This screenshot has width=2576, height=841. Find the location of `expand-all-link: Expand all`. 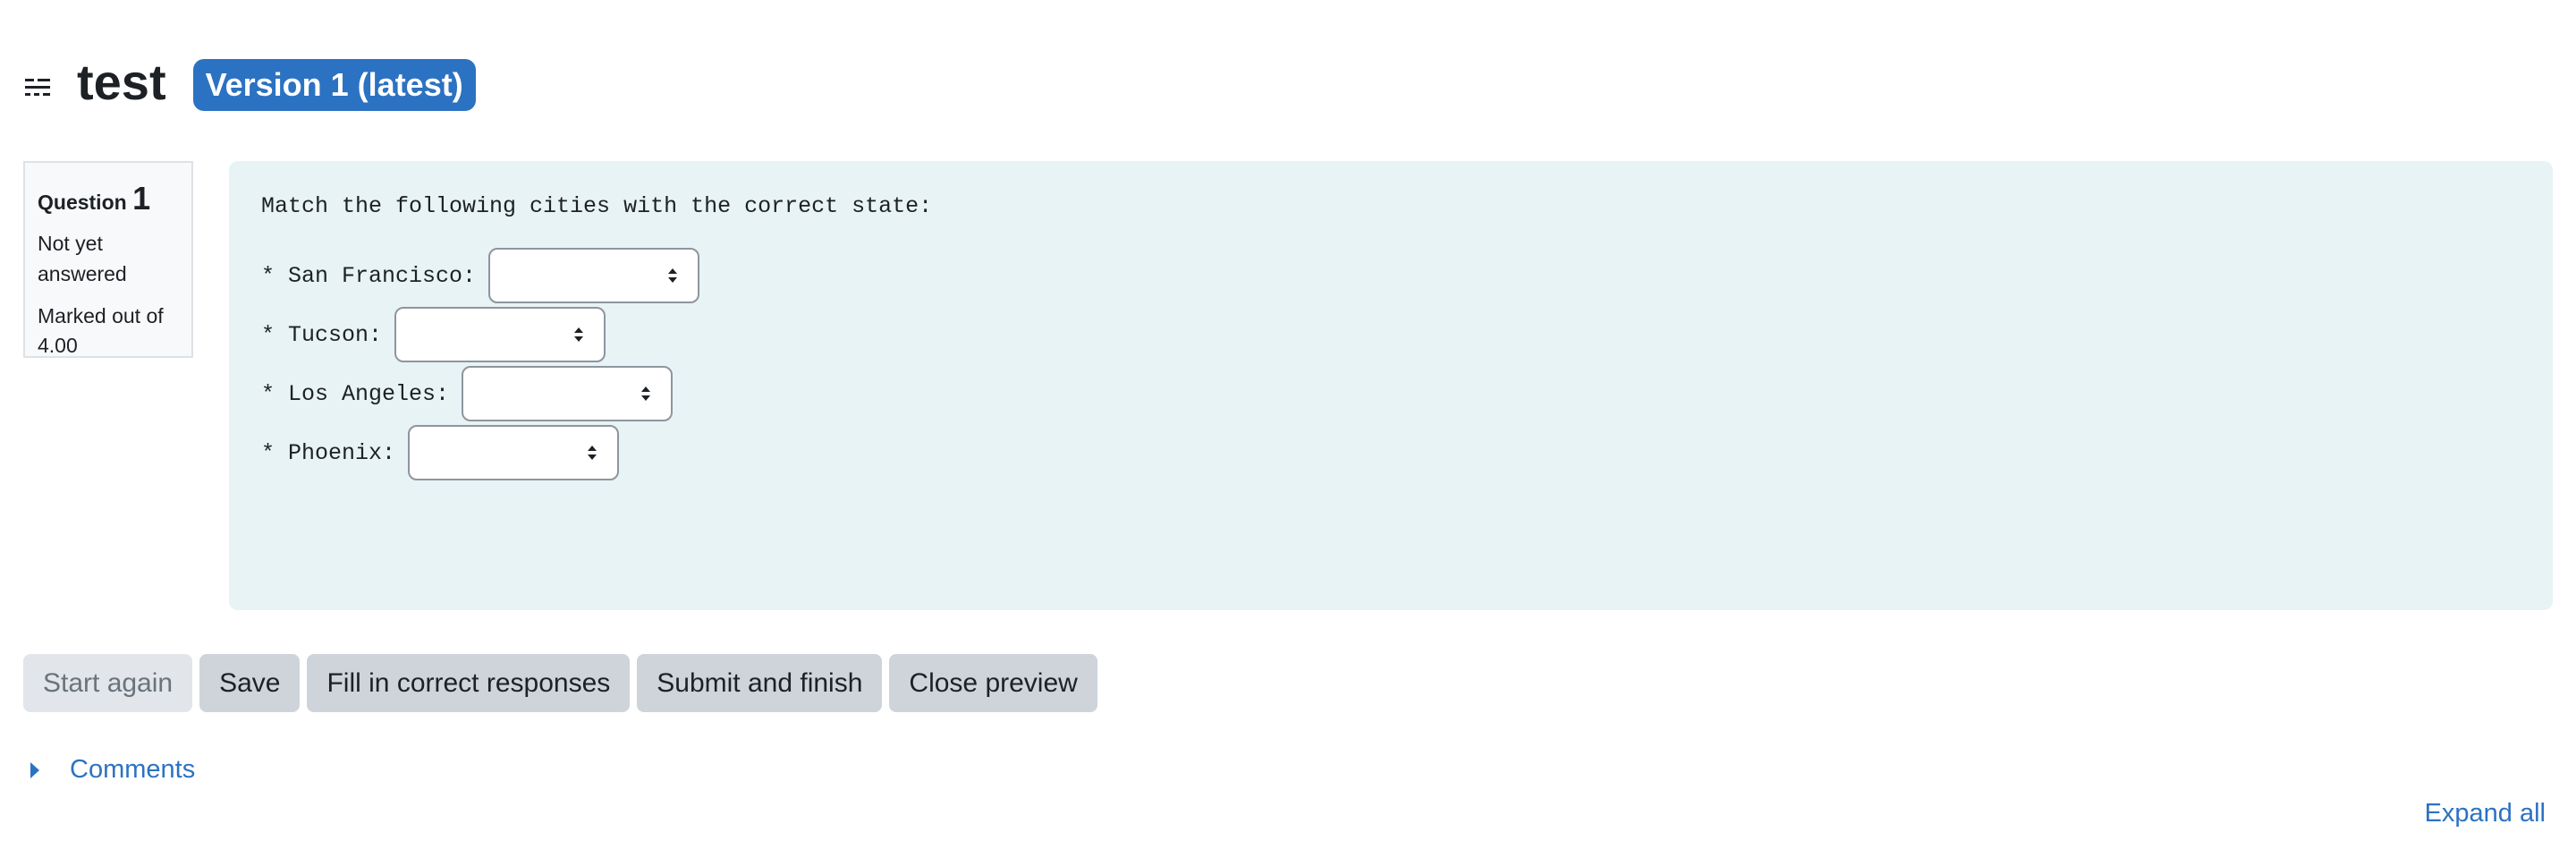

expand-all-link: Expand all is located at coordinates (2485, 813).